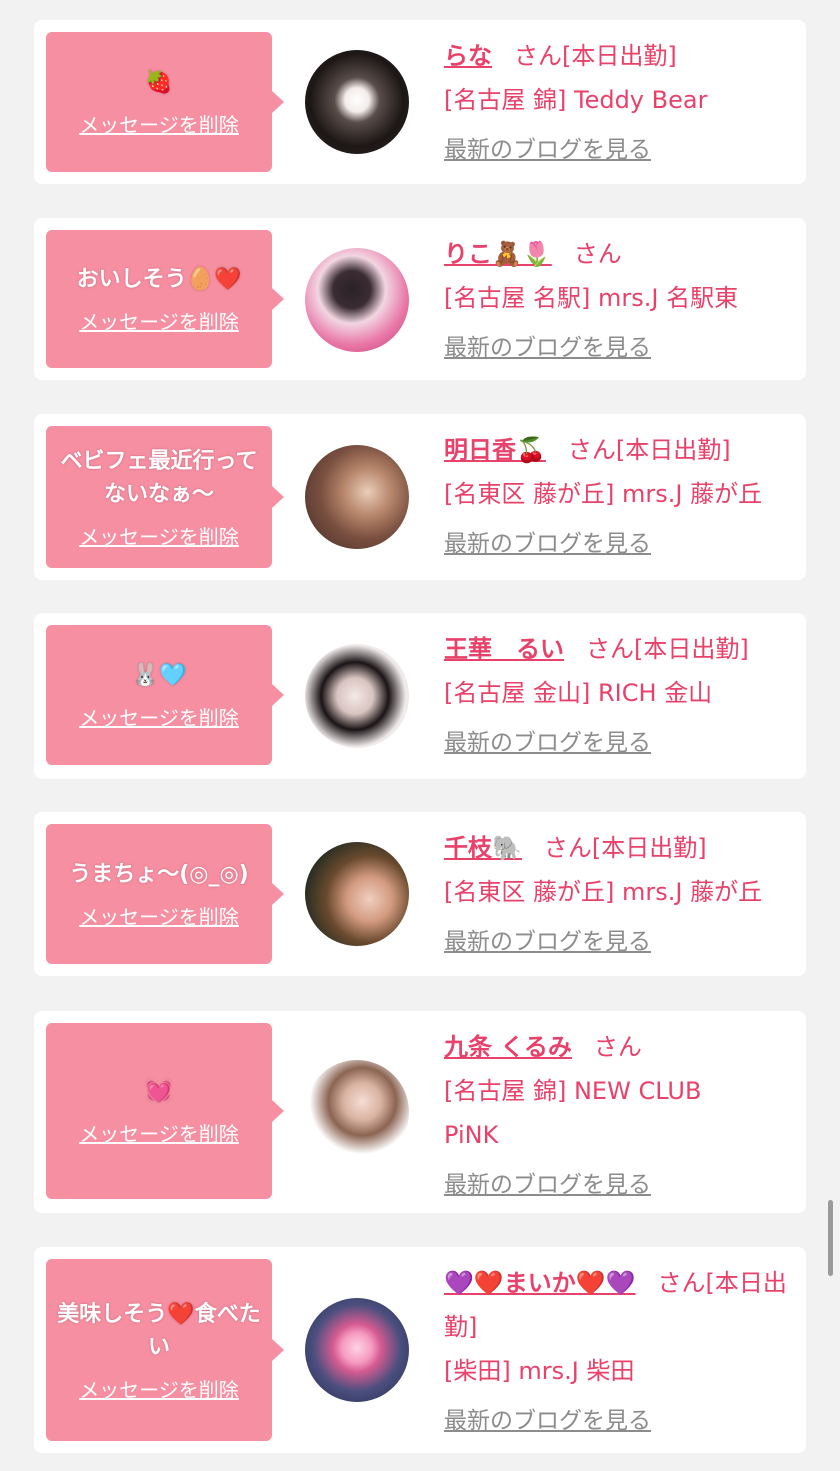 Image resolution: width=840 pixels, height=1471 pixels. What do you see at coordinates (539, 1371) in the screenshot?
I see `shop-name: [柴田] mrs.J 柴田` at bounding box center [539, 1371].